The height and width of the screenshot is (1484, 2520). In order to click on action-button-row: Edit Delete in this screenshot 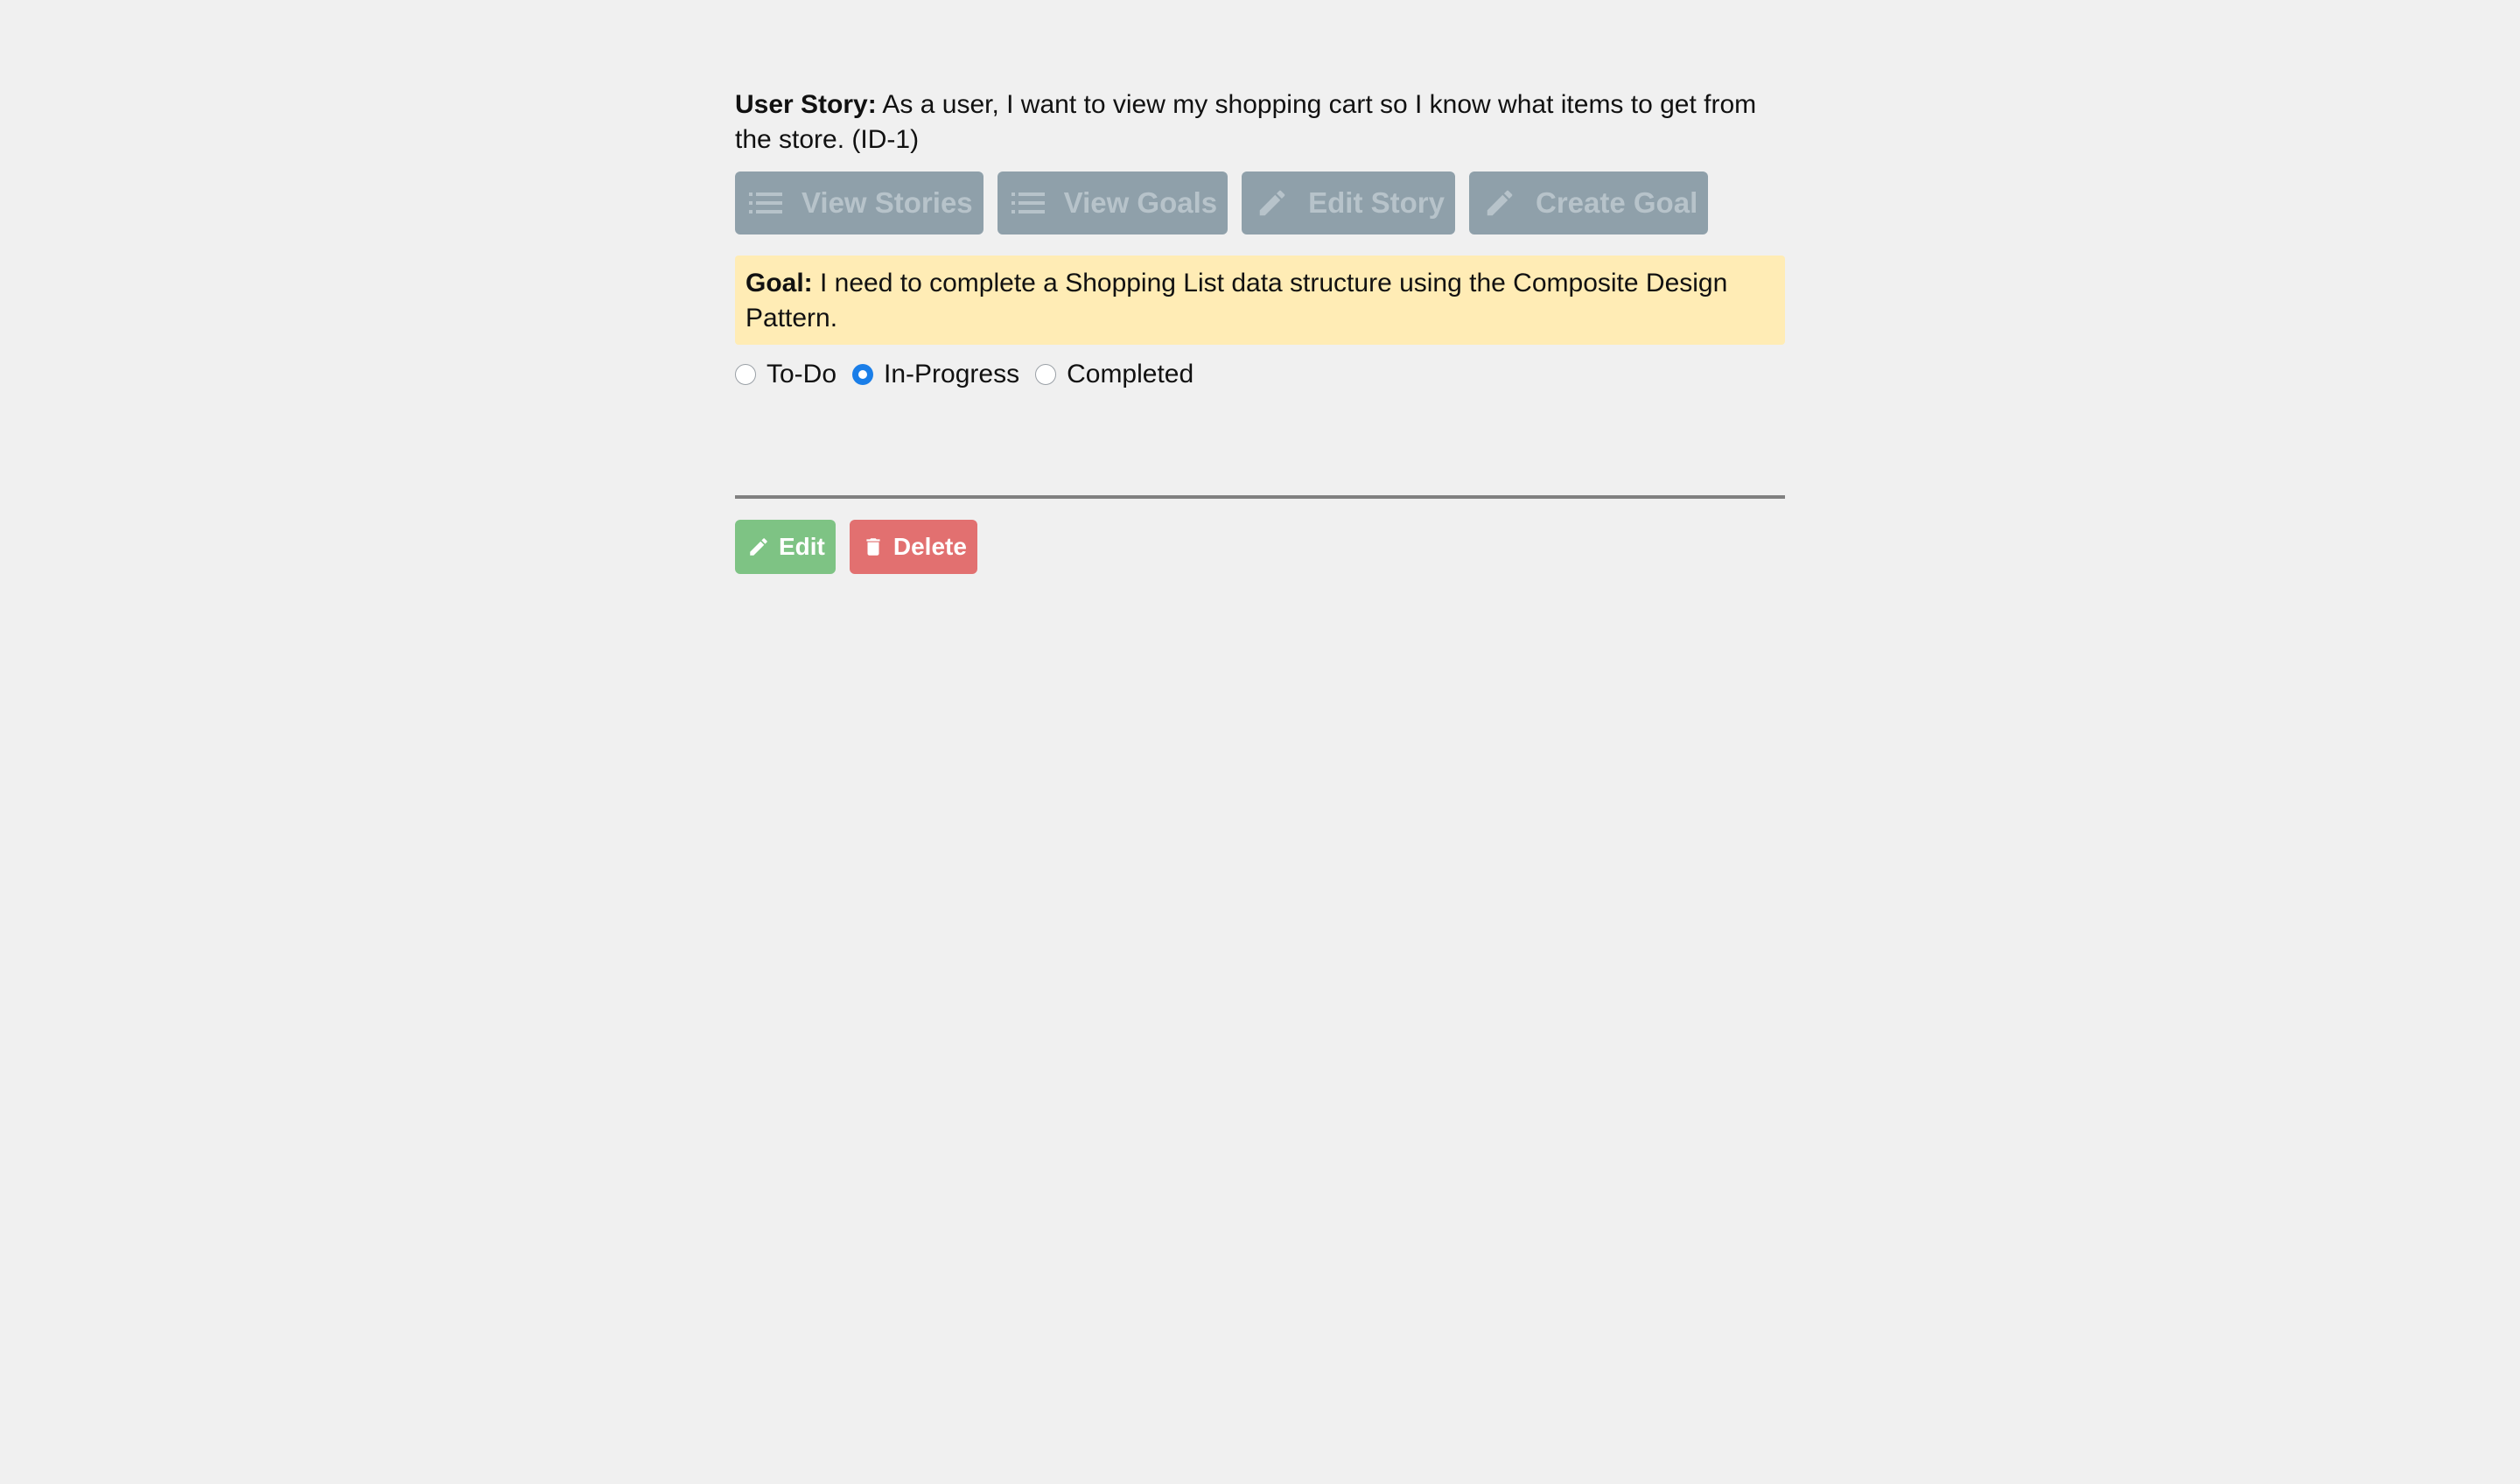, I will do `click(1260, 547)`.